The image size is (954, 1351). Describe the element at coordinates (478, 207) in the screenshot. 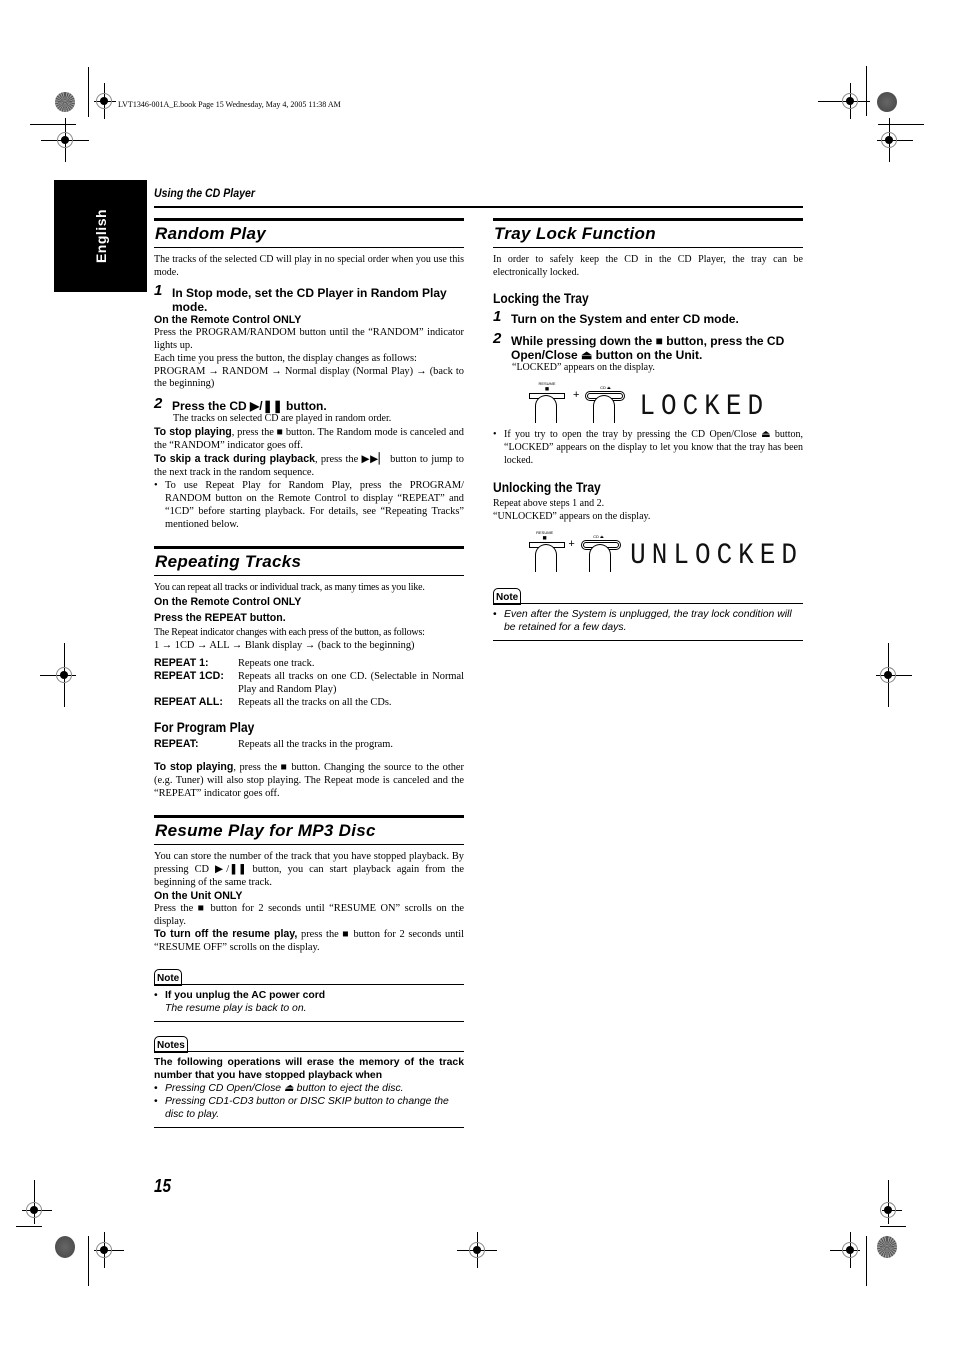

I see `header-rule` at that location.